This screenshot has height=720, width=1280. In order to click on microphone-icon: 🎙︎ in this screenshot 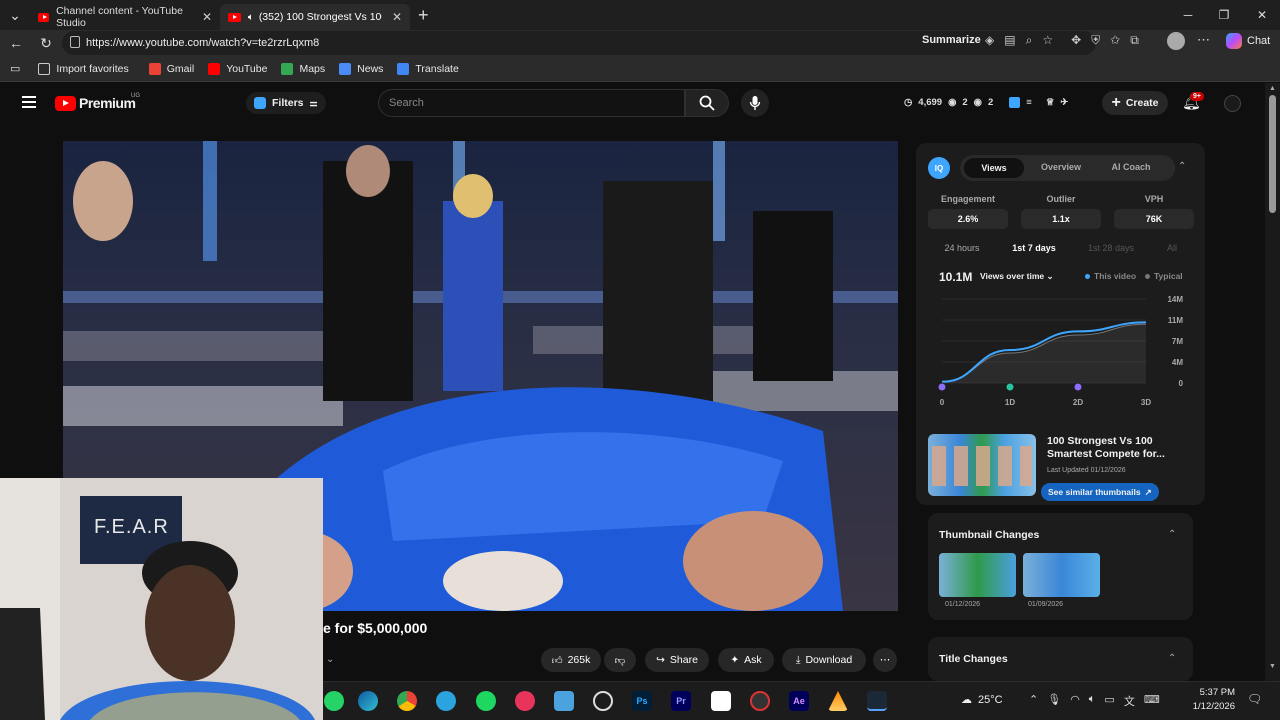, I will do `click(1054, 701)`.